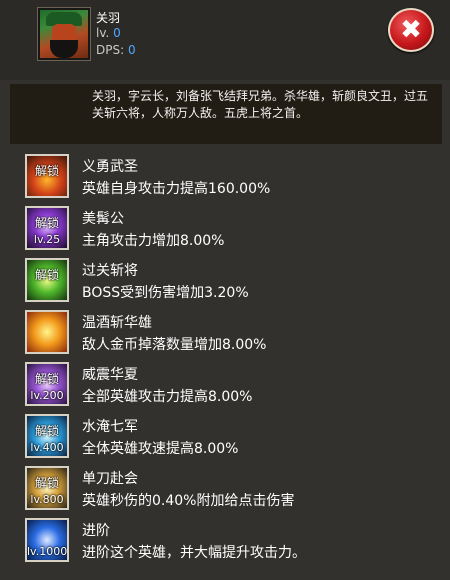 Image resolution: width=450 pixels, height=580 pixels. What do you see at coordinates (176, 189) in the screenshot?
I see `skill-description: 英雄自身攻击力提高160.00%` at bounding box center [176, 189].